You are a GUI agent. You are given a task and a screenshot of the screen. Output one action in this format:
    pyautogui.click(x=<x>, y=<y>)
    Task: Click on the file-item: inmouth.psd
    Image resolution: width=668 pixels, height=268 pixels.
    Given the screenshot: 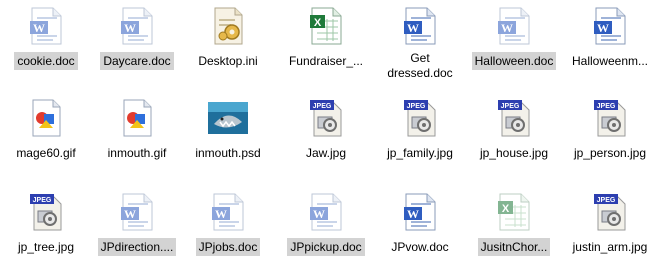 What is the action you would take?
    pyautogui.click(x=228, y=134)
    